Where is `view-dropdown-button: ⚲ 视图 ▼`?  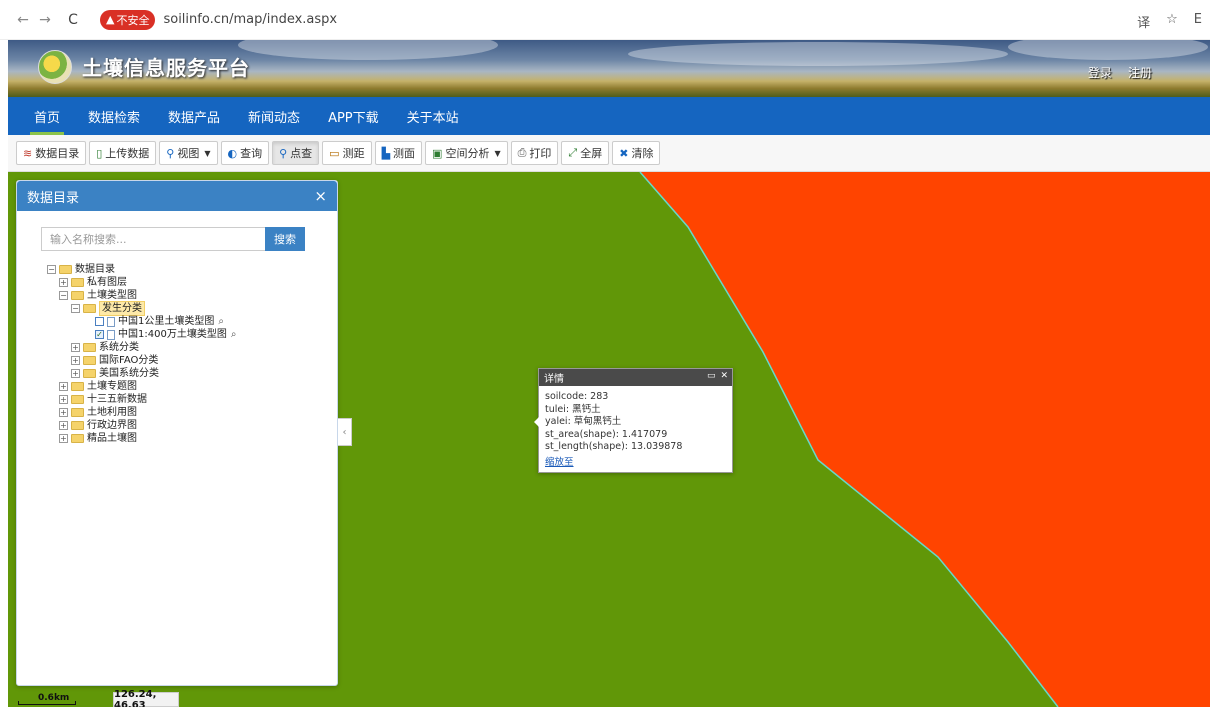 view-dropdown-button: ⚲ 视图 ▼ is located at coordinates (188, 153).